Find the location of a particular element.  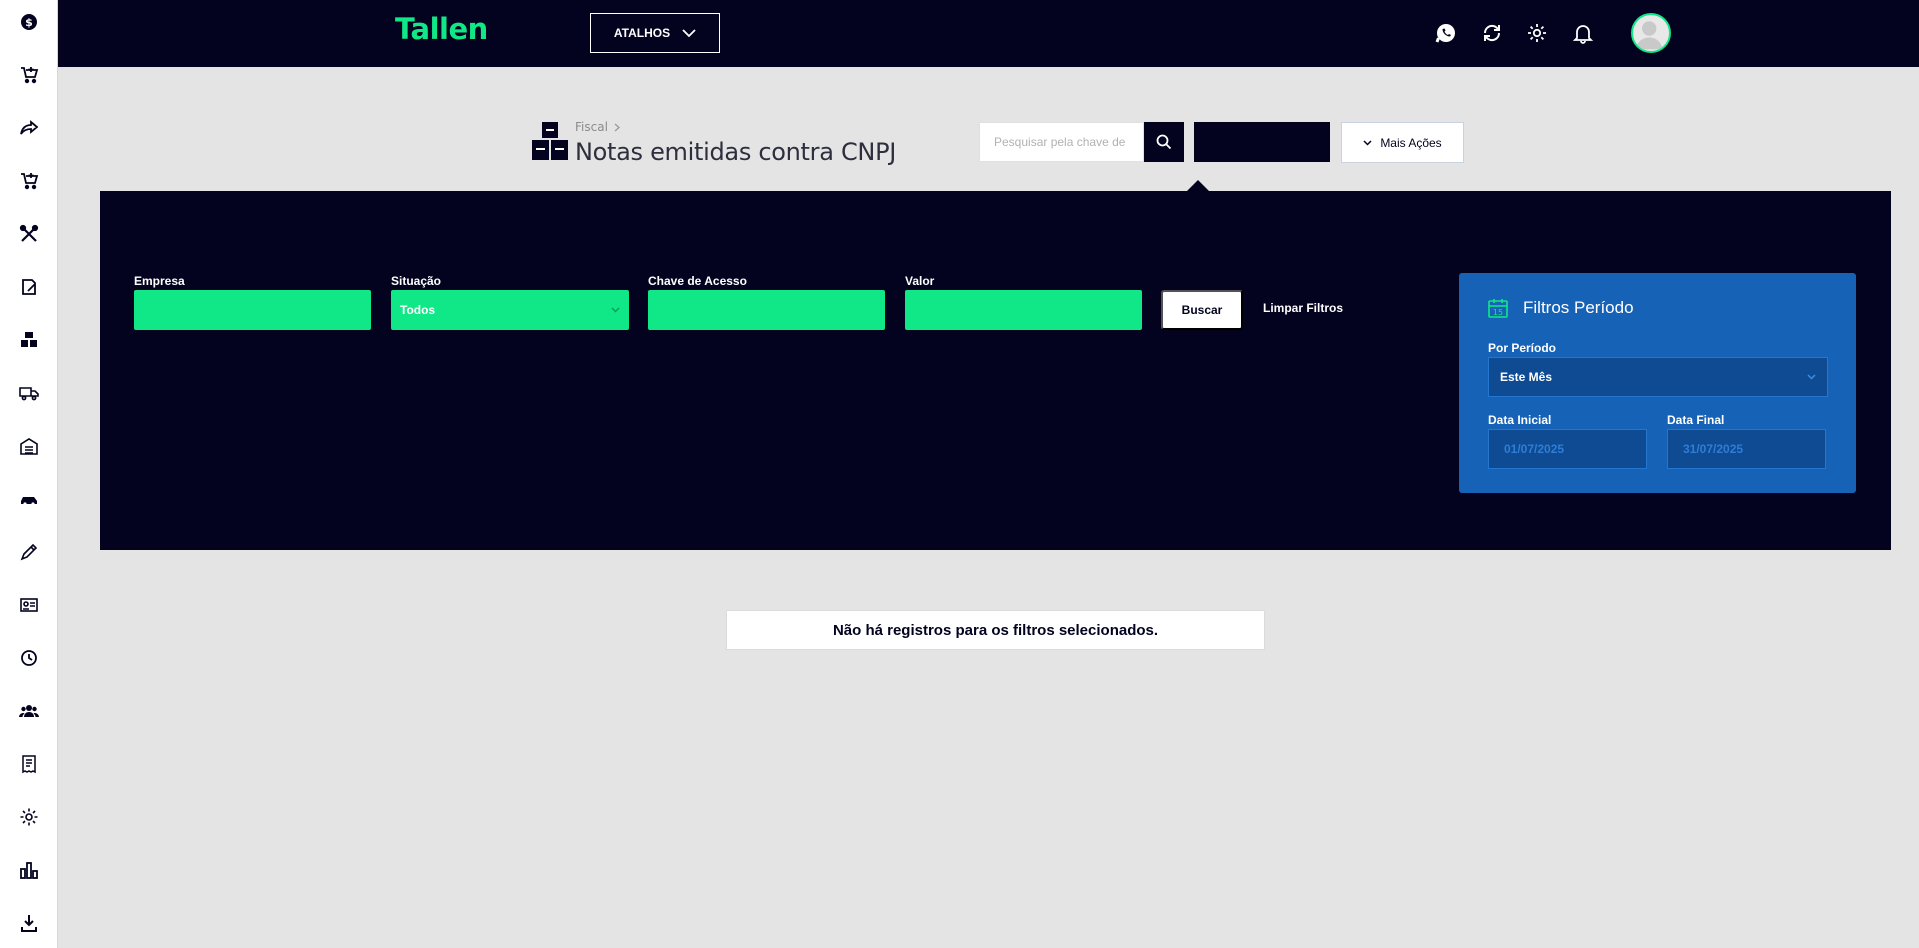

situacao-select: Todos is located at coordinates (510, 310).